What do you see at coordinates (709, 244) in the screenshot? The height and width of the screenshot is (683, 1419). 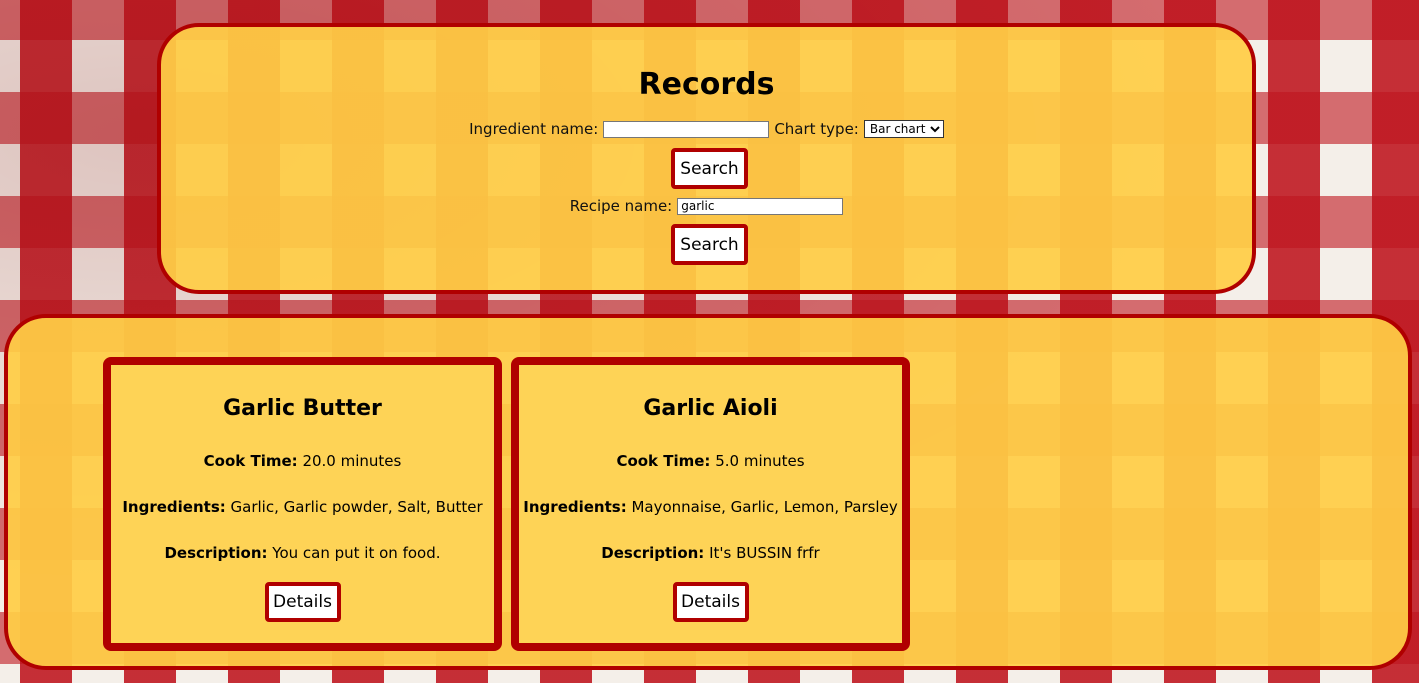 I see `recipe-search-button: Search` at bounding box center [709, 244].